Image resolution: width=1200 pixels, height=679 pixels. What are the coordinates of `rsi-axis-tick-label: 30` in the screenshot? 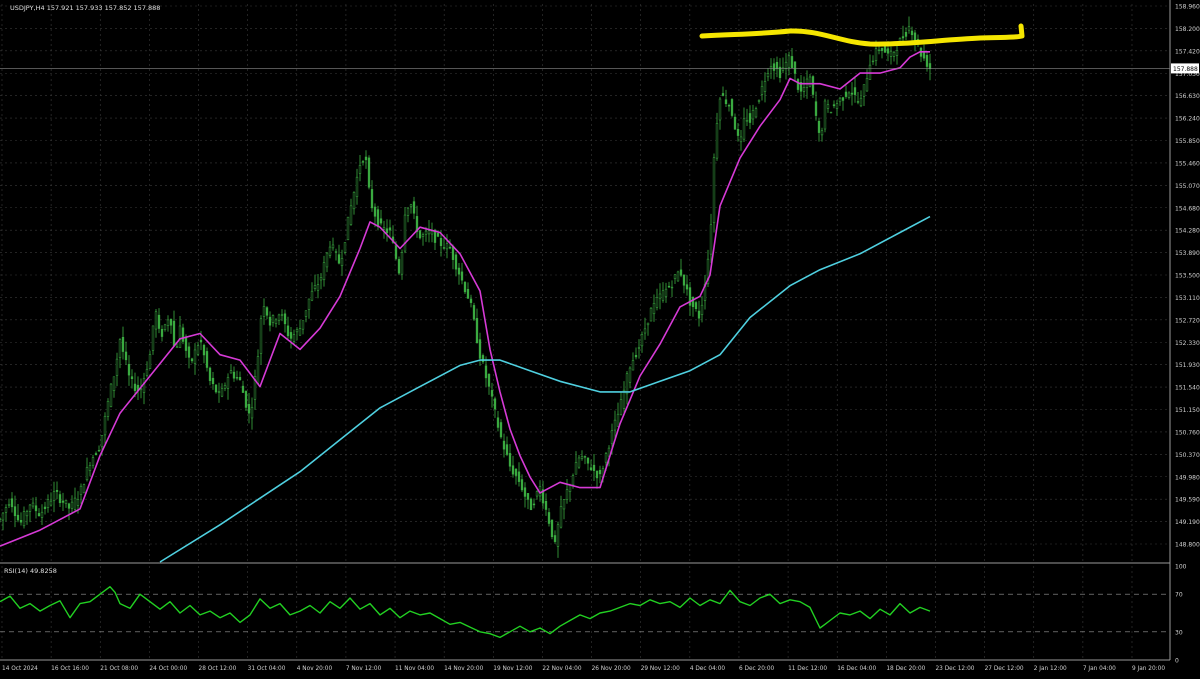 It's located at (1179, 632).